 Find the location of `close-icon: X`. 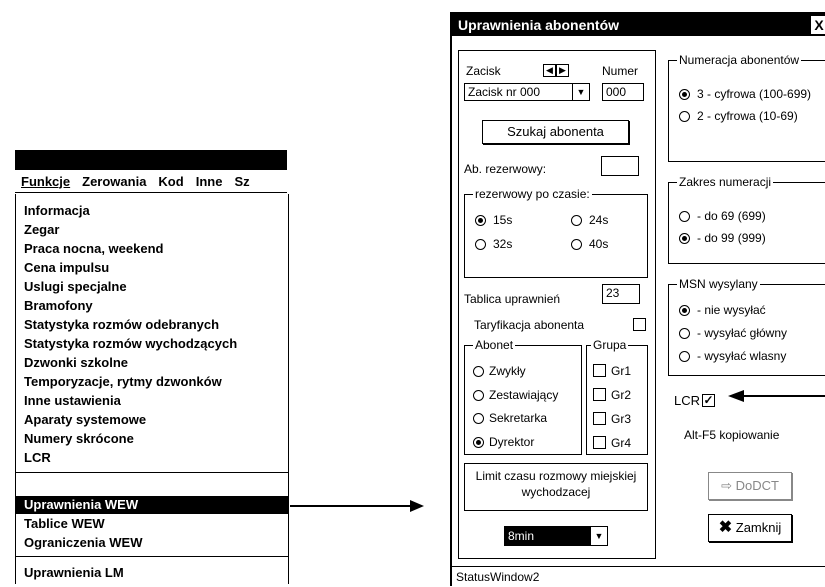

close-icon: X is located at coordinates (818, 25).